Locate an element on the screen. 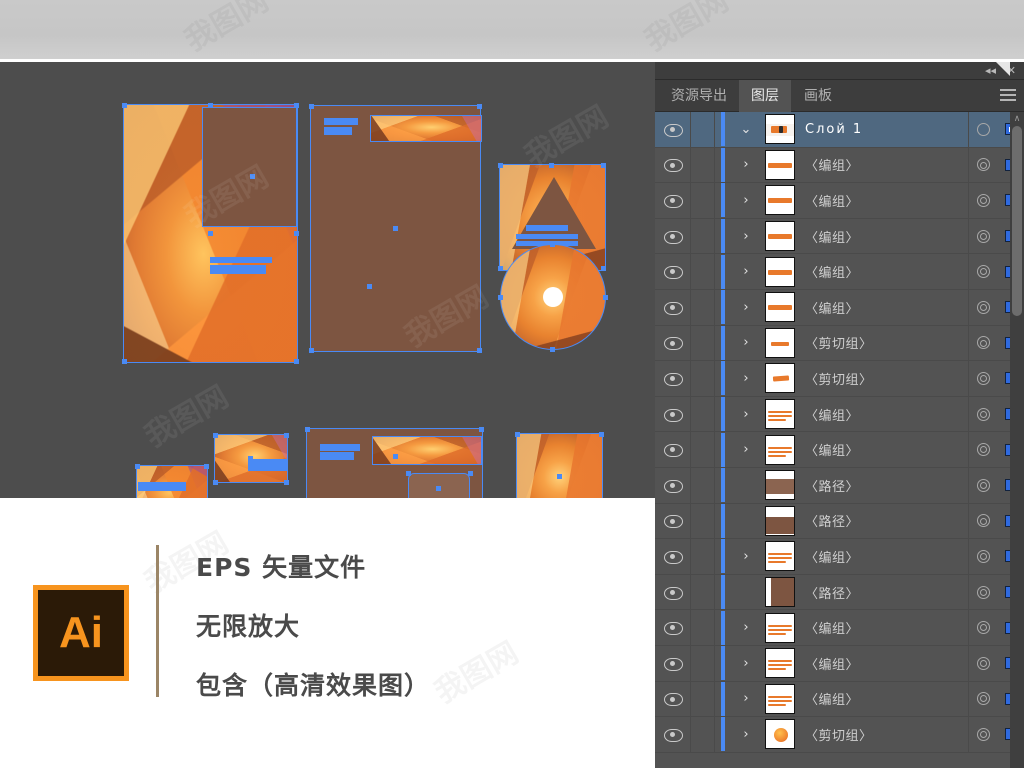  artwork-image-strip is located at coordinates (426, 128).